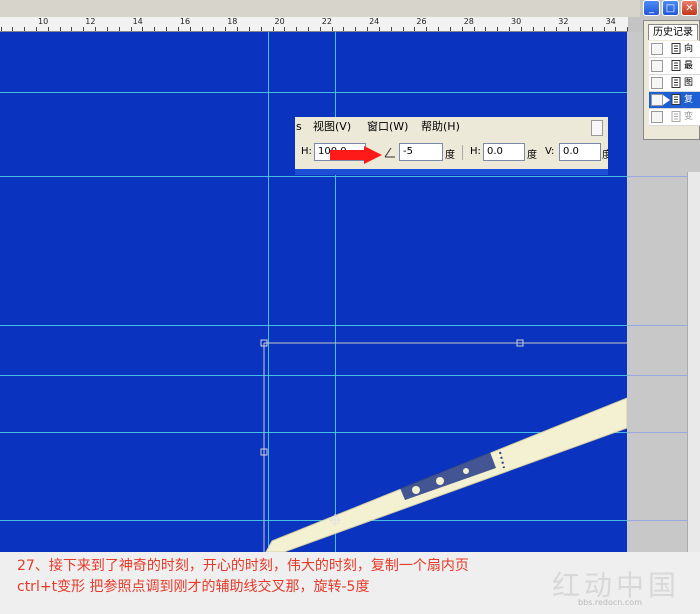  I want to click on maximize-button: □, so click(670, 8).